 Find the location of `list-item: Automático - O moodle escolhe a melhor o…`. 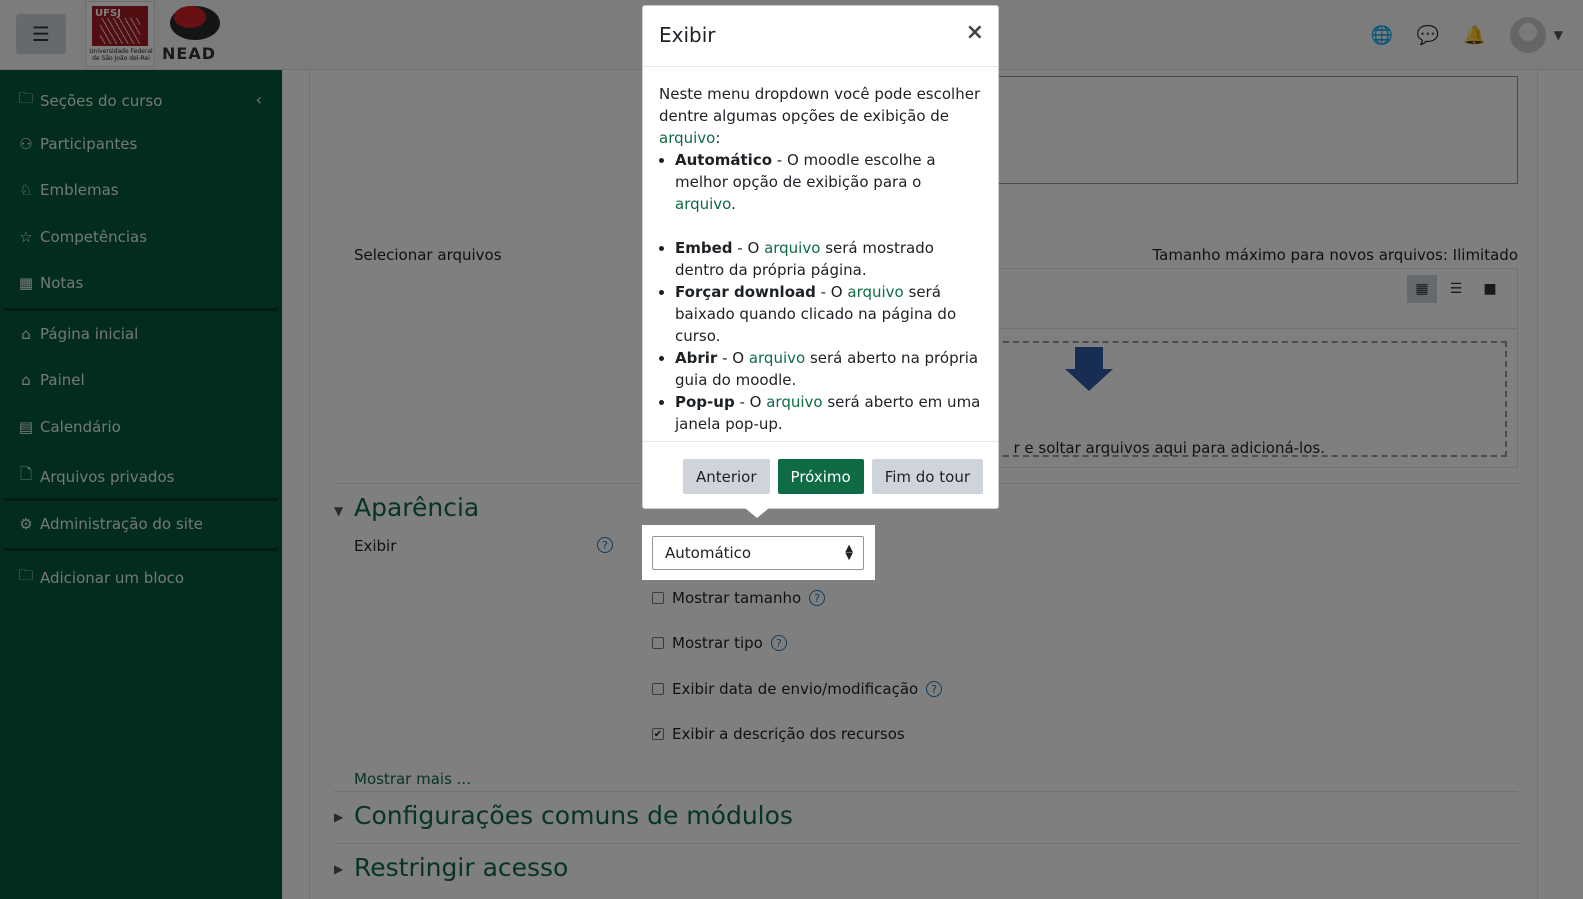

list-item: Automático - O moodle escolhe a melhor o… is located at coordinates (828, 182).